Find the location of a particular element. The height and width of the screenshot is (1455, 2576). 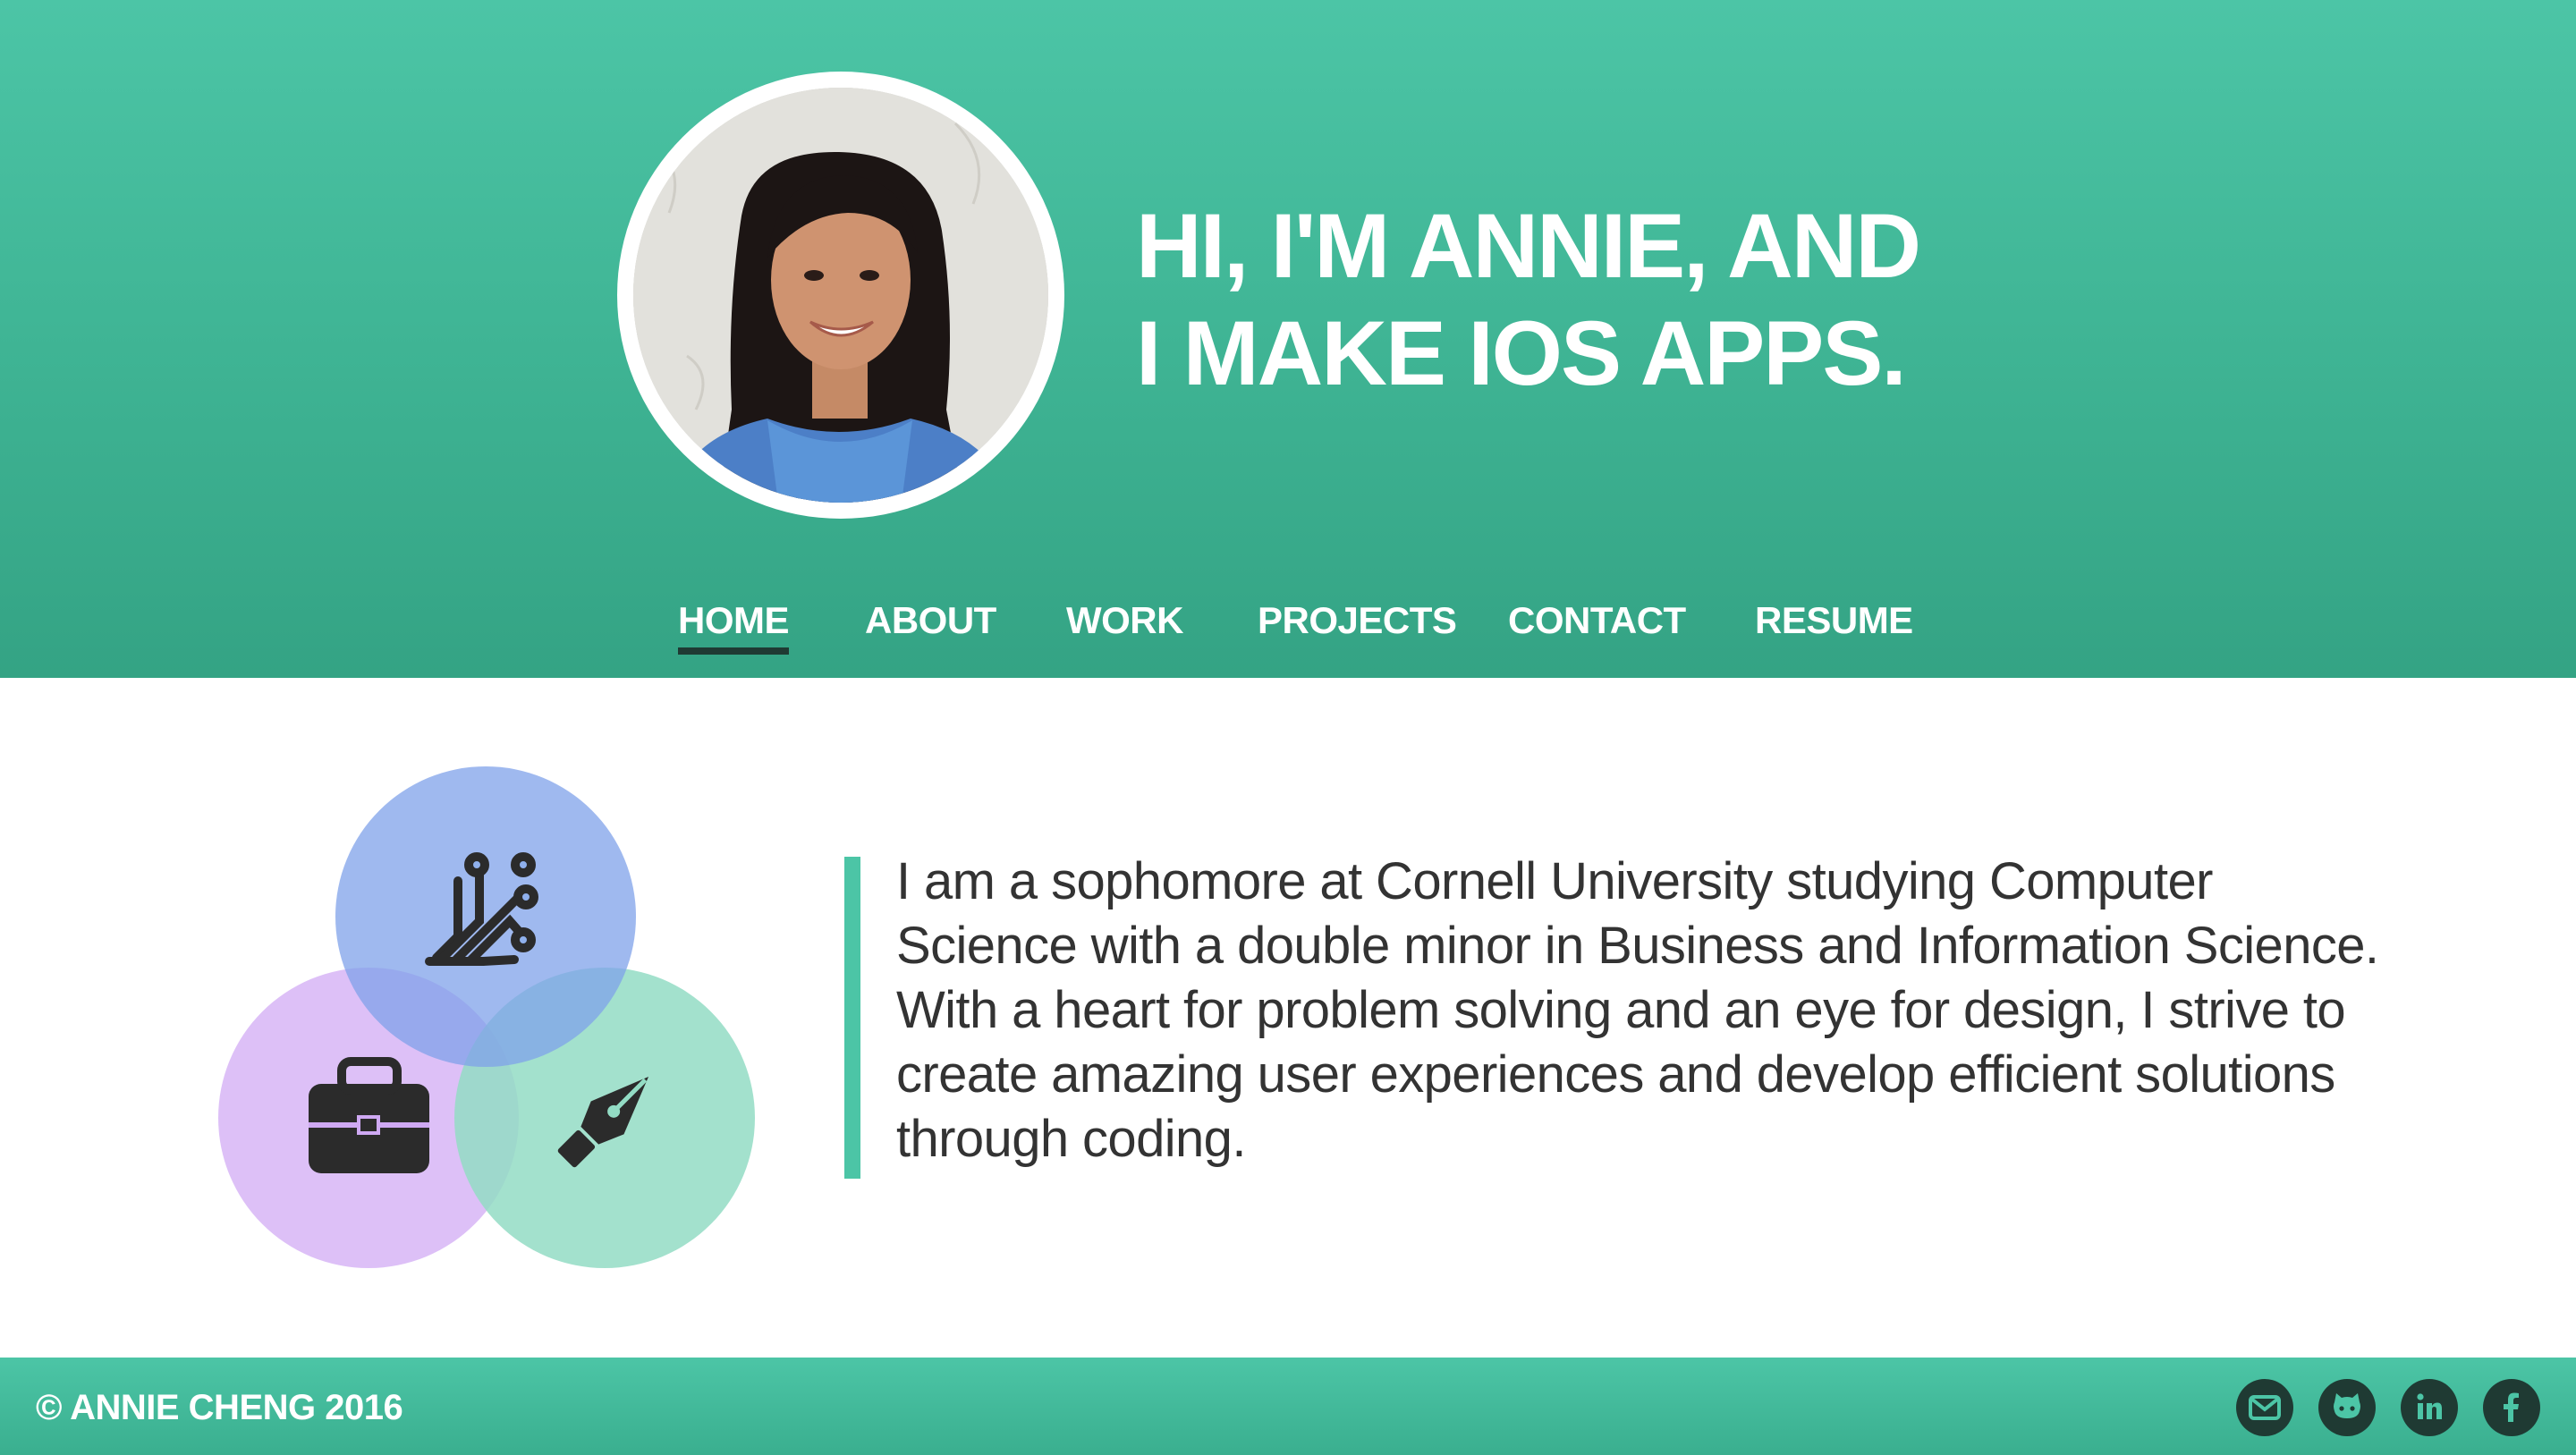

avatar-photo is located at coordinates (840, 295).